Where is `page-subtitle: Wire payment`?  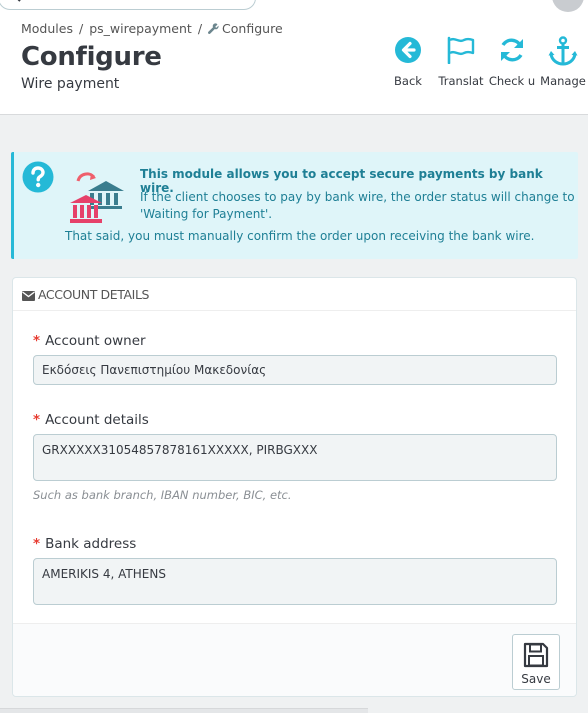 page-subtitle: Wire payment is located at coordinates (70, 84).